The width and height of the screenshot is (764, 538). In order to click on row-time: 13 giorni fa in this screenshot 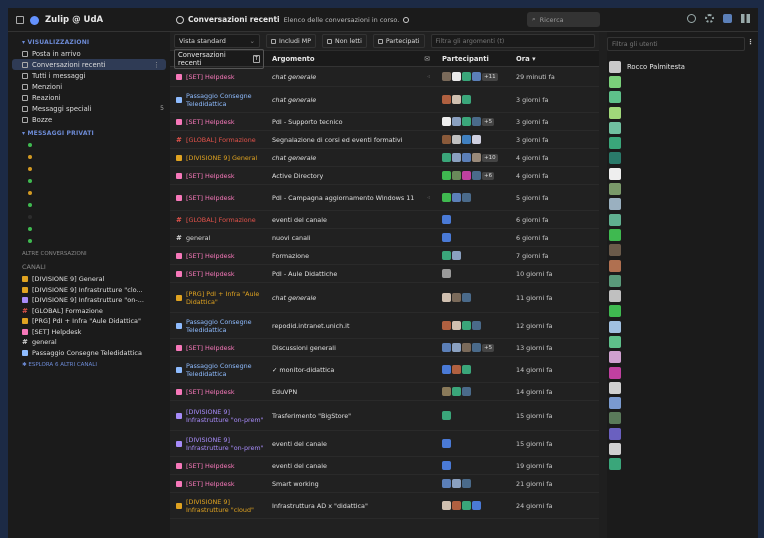, I will do `click(555, 348)`.